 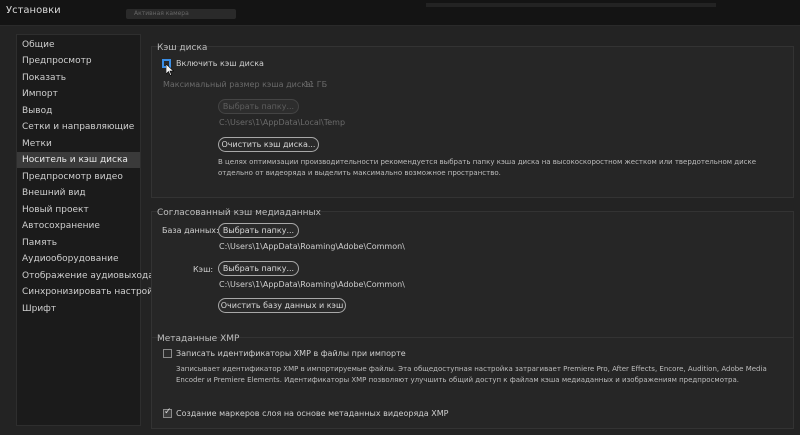 I want to click on max-cache-size-label: Максимальный размер кэша диска:, so click(x=238, y=84).